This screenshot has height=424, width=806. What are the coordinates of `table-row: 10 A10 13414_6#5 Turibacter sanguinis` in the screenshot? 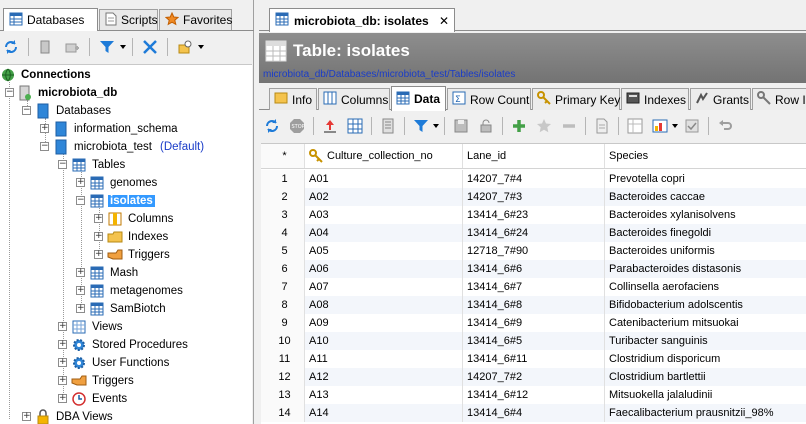 It's located at (533, 341).